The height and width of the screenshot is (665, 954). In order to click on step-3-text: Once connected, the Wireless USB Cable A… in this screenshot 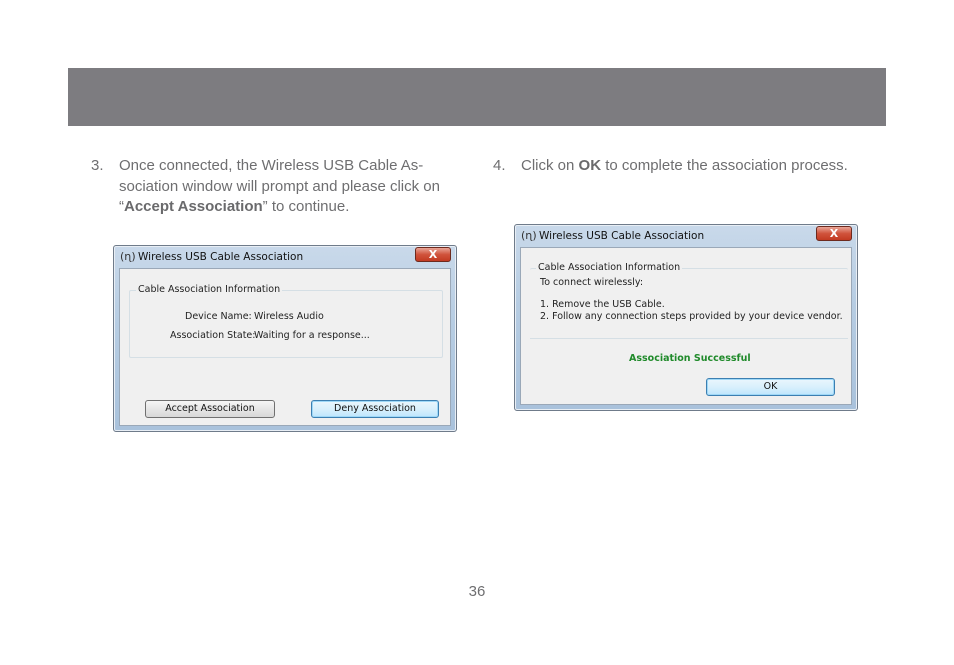, I will do `click(290, 187)`.